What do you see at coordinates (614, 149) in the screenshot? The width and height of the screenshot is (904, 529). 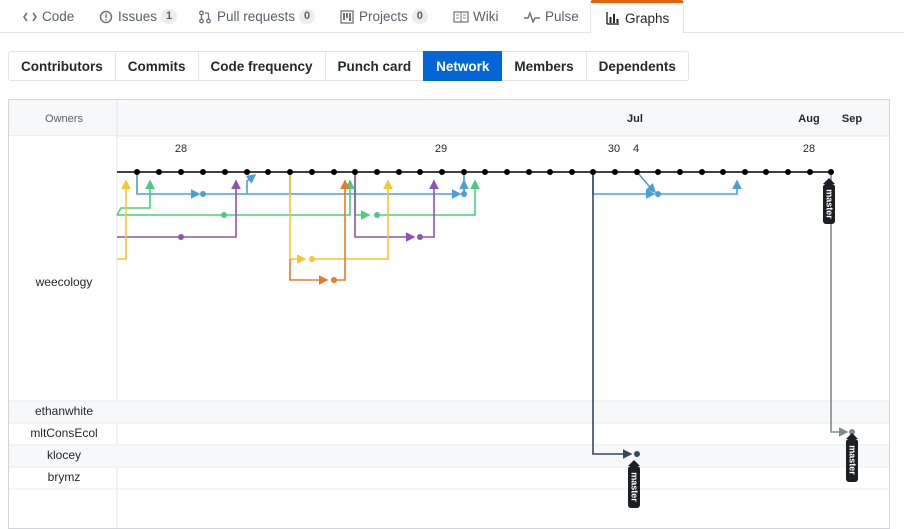 I see `day-label: 30` at bounding box center [614, 149].